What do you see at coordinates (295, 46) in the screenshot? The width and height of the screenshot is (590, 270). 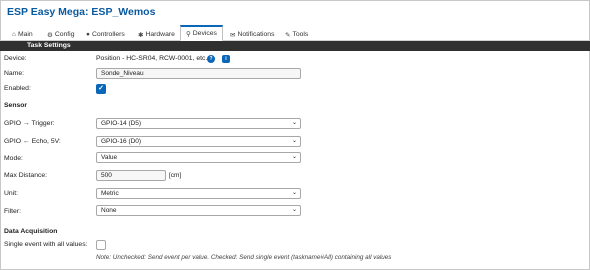 I see `section-header: Task Settings` at bounding box center [295, 46].